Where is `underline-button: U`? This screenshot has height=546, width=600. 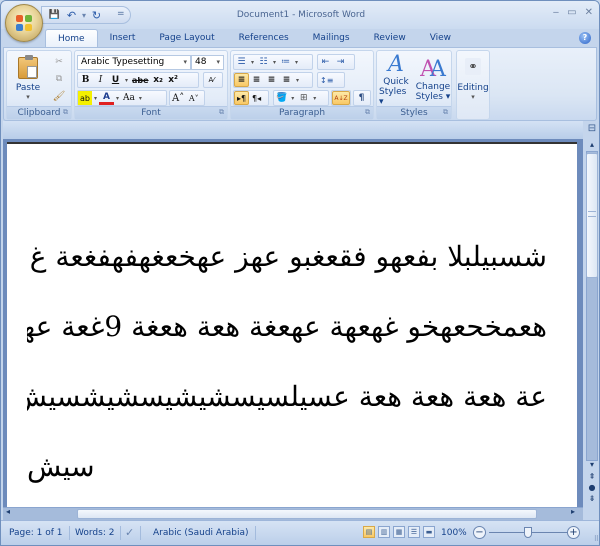
underline-button: U is located at coordinates (115, 80).